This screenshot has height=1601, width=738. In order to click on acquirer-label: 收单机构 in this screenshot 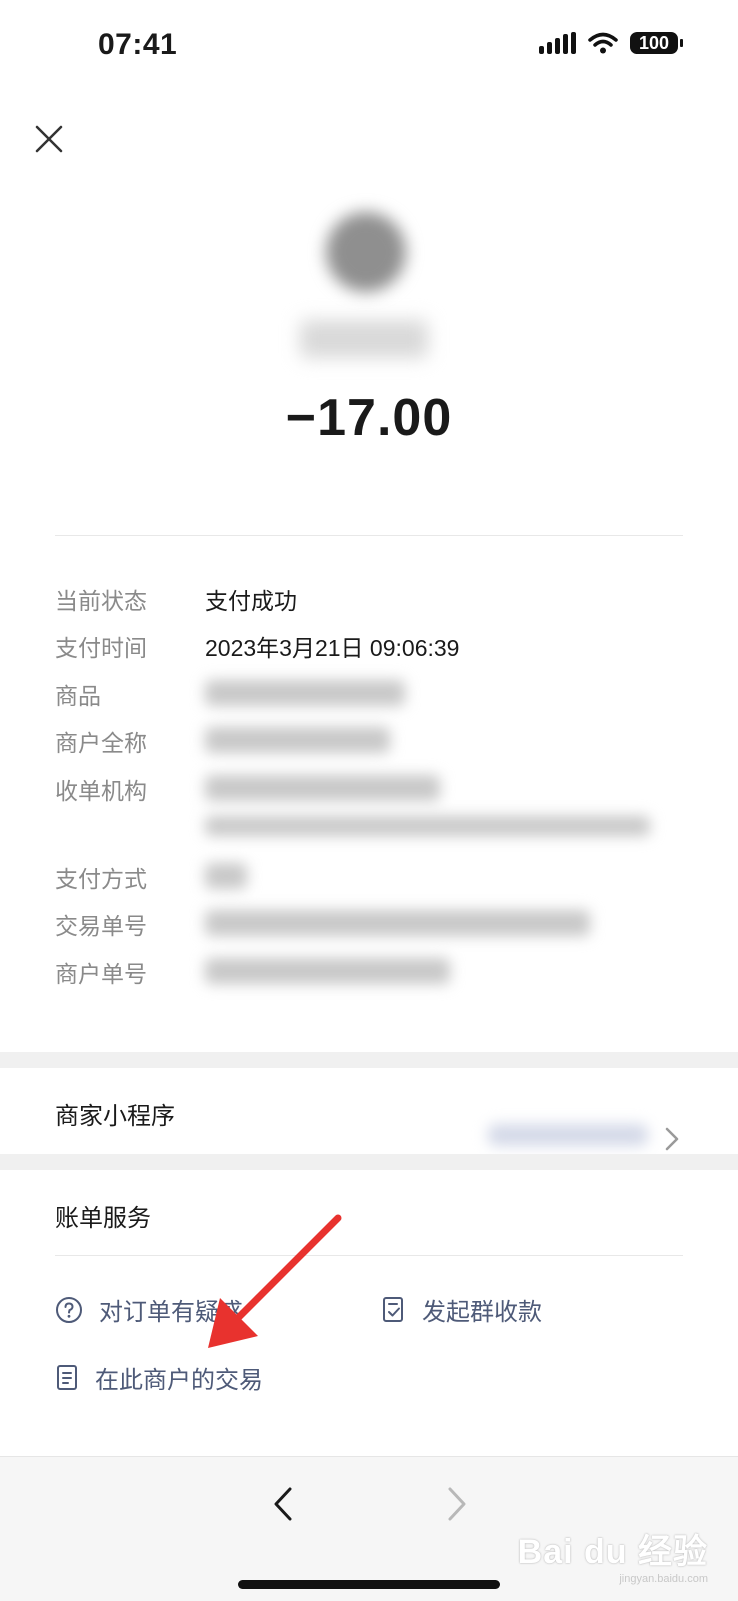, I will do `click(101, 791)`.